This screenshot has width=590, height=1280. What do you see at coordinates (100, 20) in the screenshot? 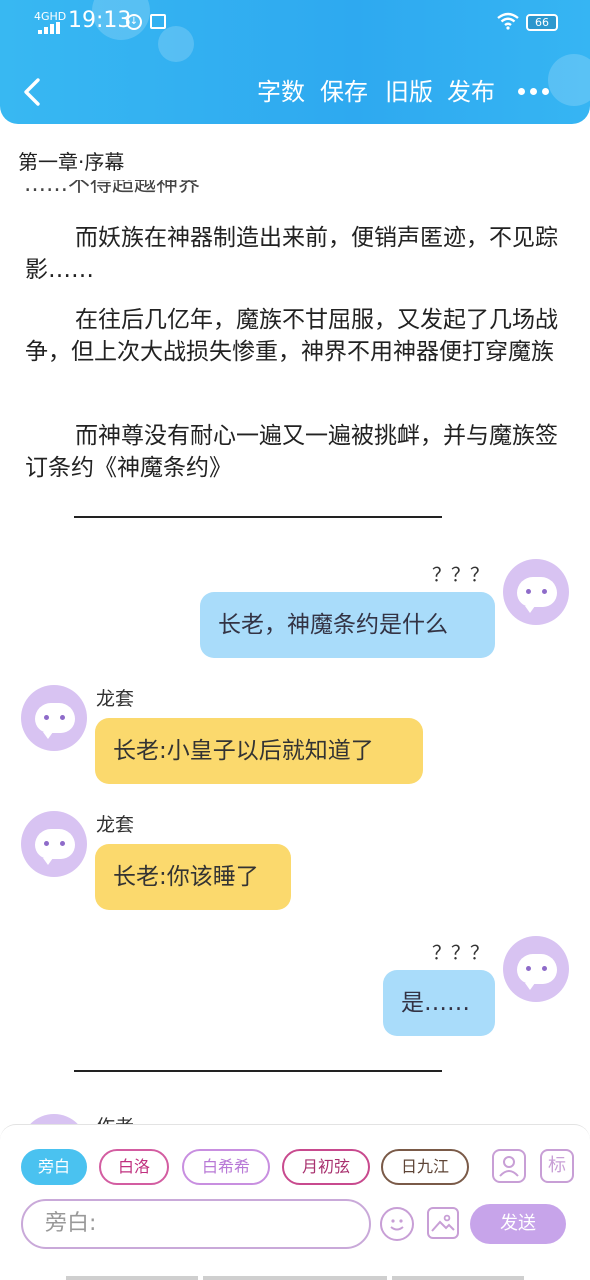
I see `clock: 19:13` at bounding box center [100, 20].